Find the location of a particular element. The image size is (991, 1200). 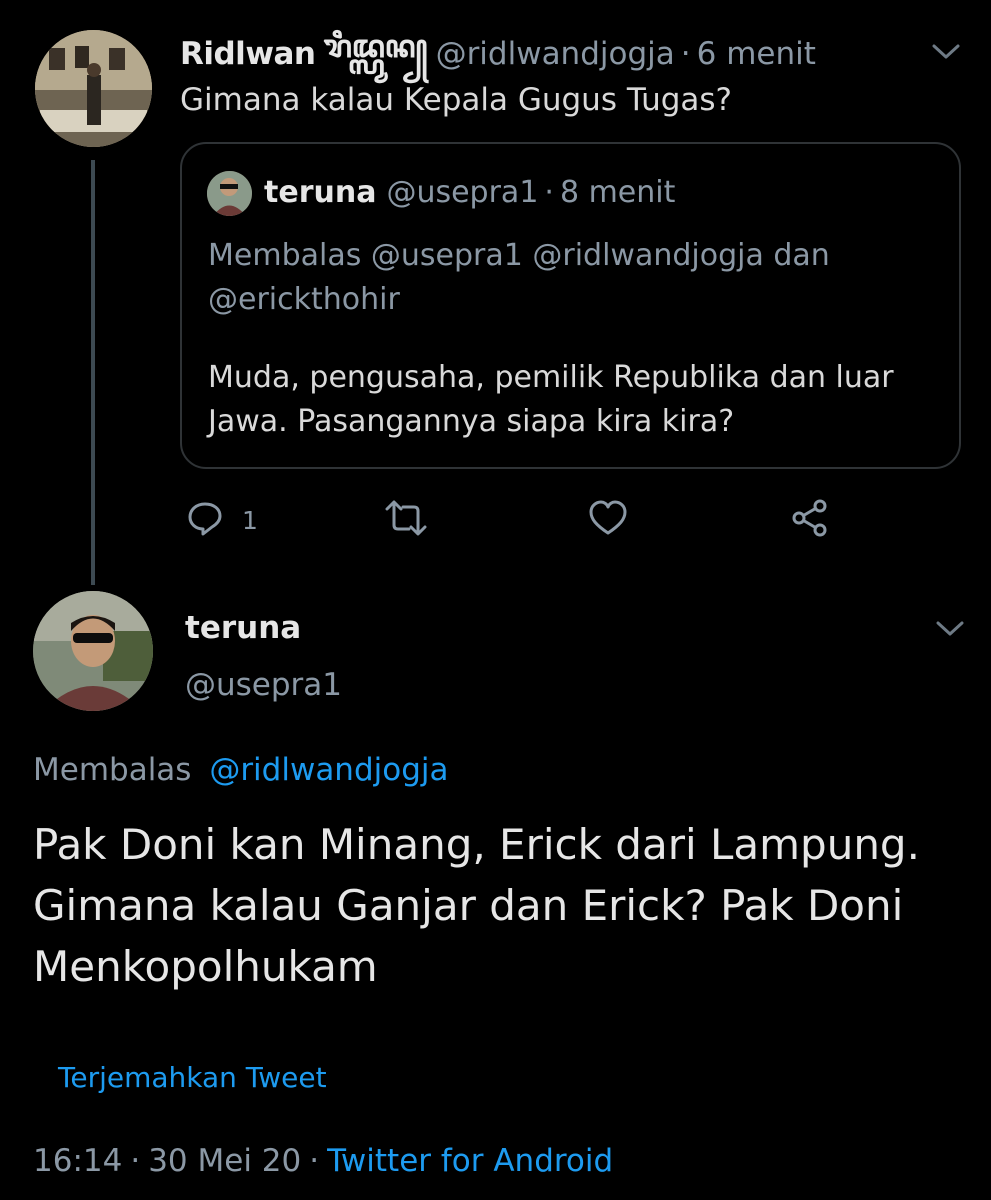

tweet-date: 30 Mei 20 is located at coordinates (225, 1161).